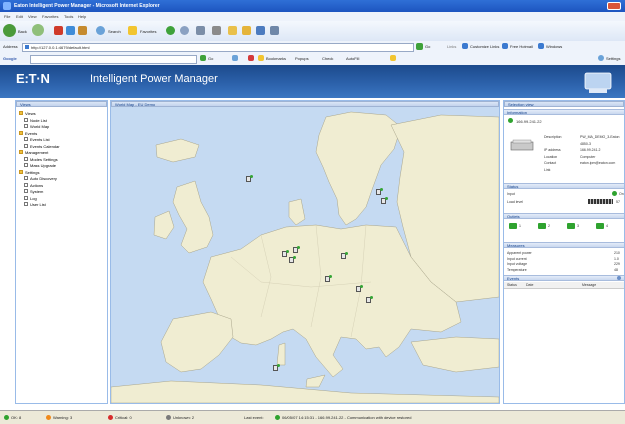  What do you see at coordinates (512, 285) in the screenshot?
I see `events-col-status: Status` at bounding box center [512, 285].